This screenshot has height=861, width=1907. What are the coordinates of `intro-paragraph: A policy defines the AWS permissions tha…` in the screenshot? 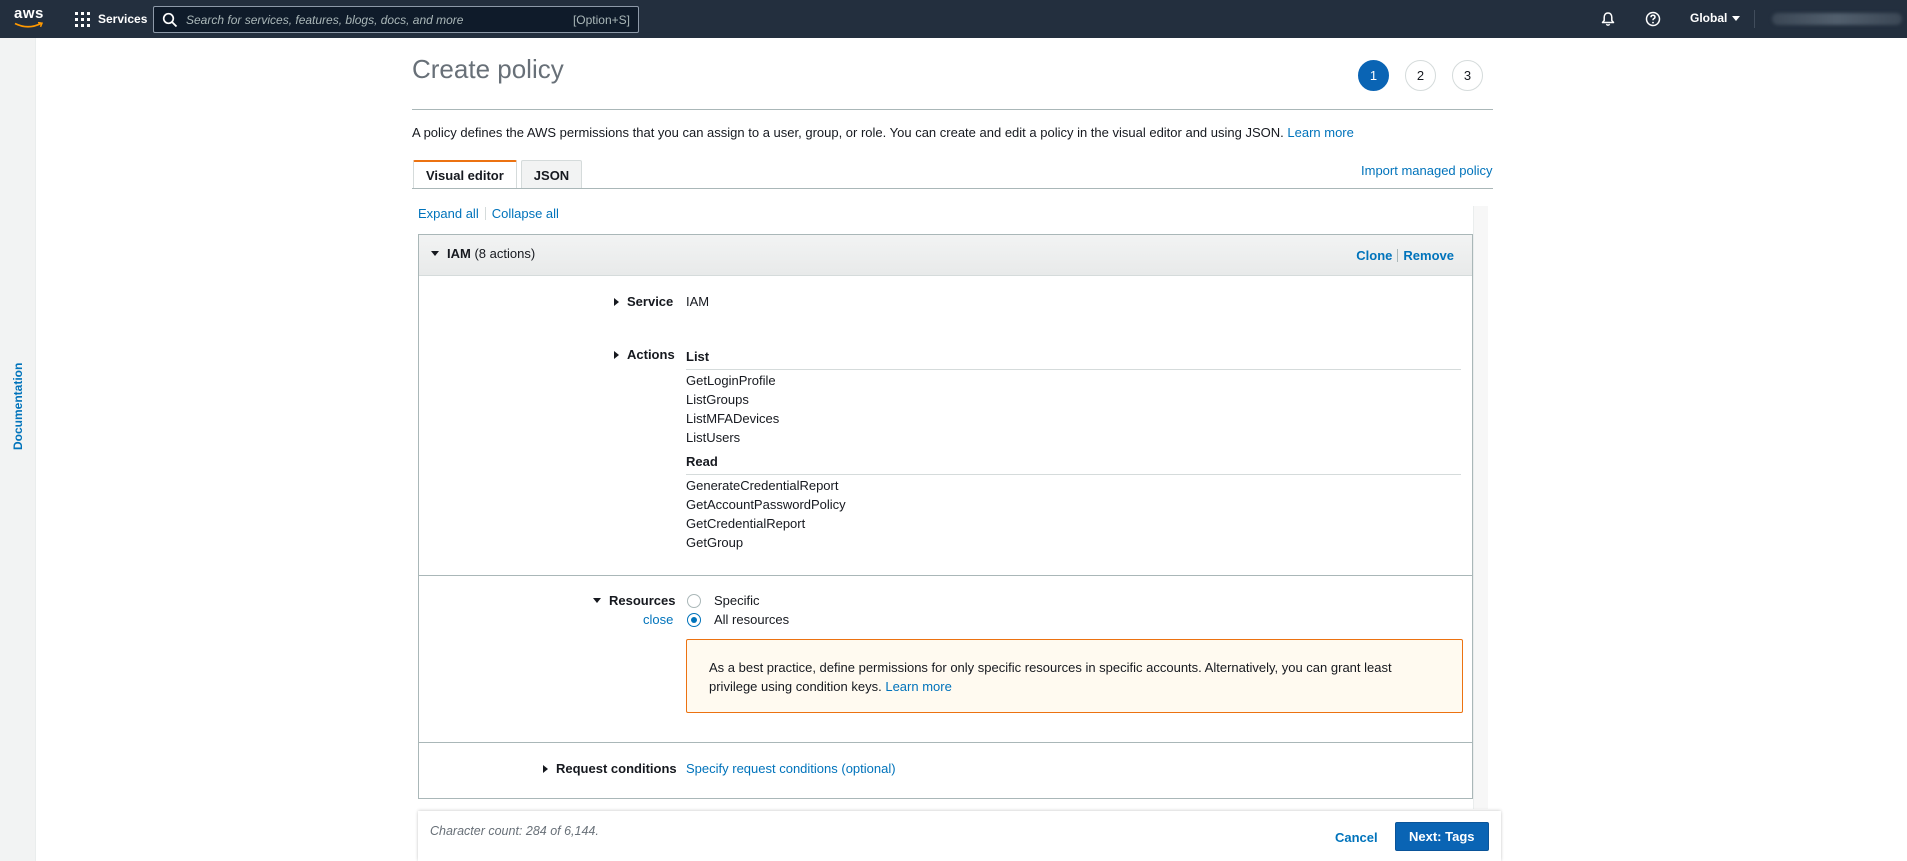 It's located at (883, 132).